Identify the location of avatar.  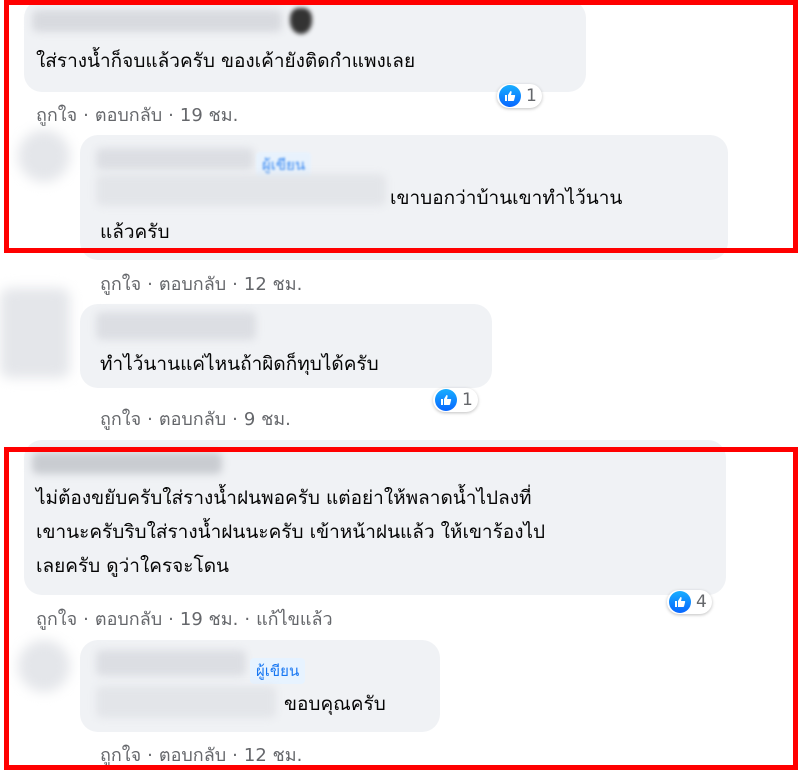
(35, 333).